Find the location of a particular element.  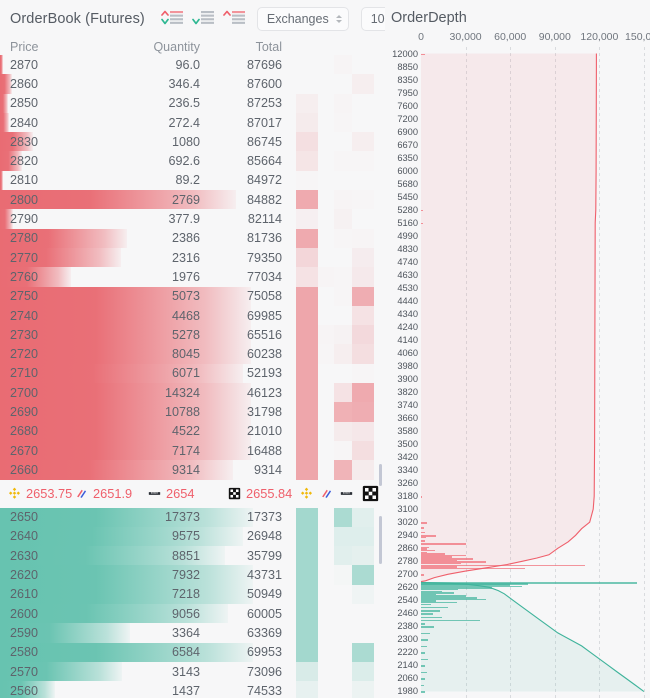

depth-y-tick: 2780 is located at coordinates (407, 561).